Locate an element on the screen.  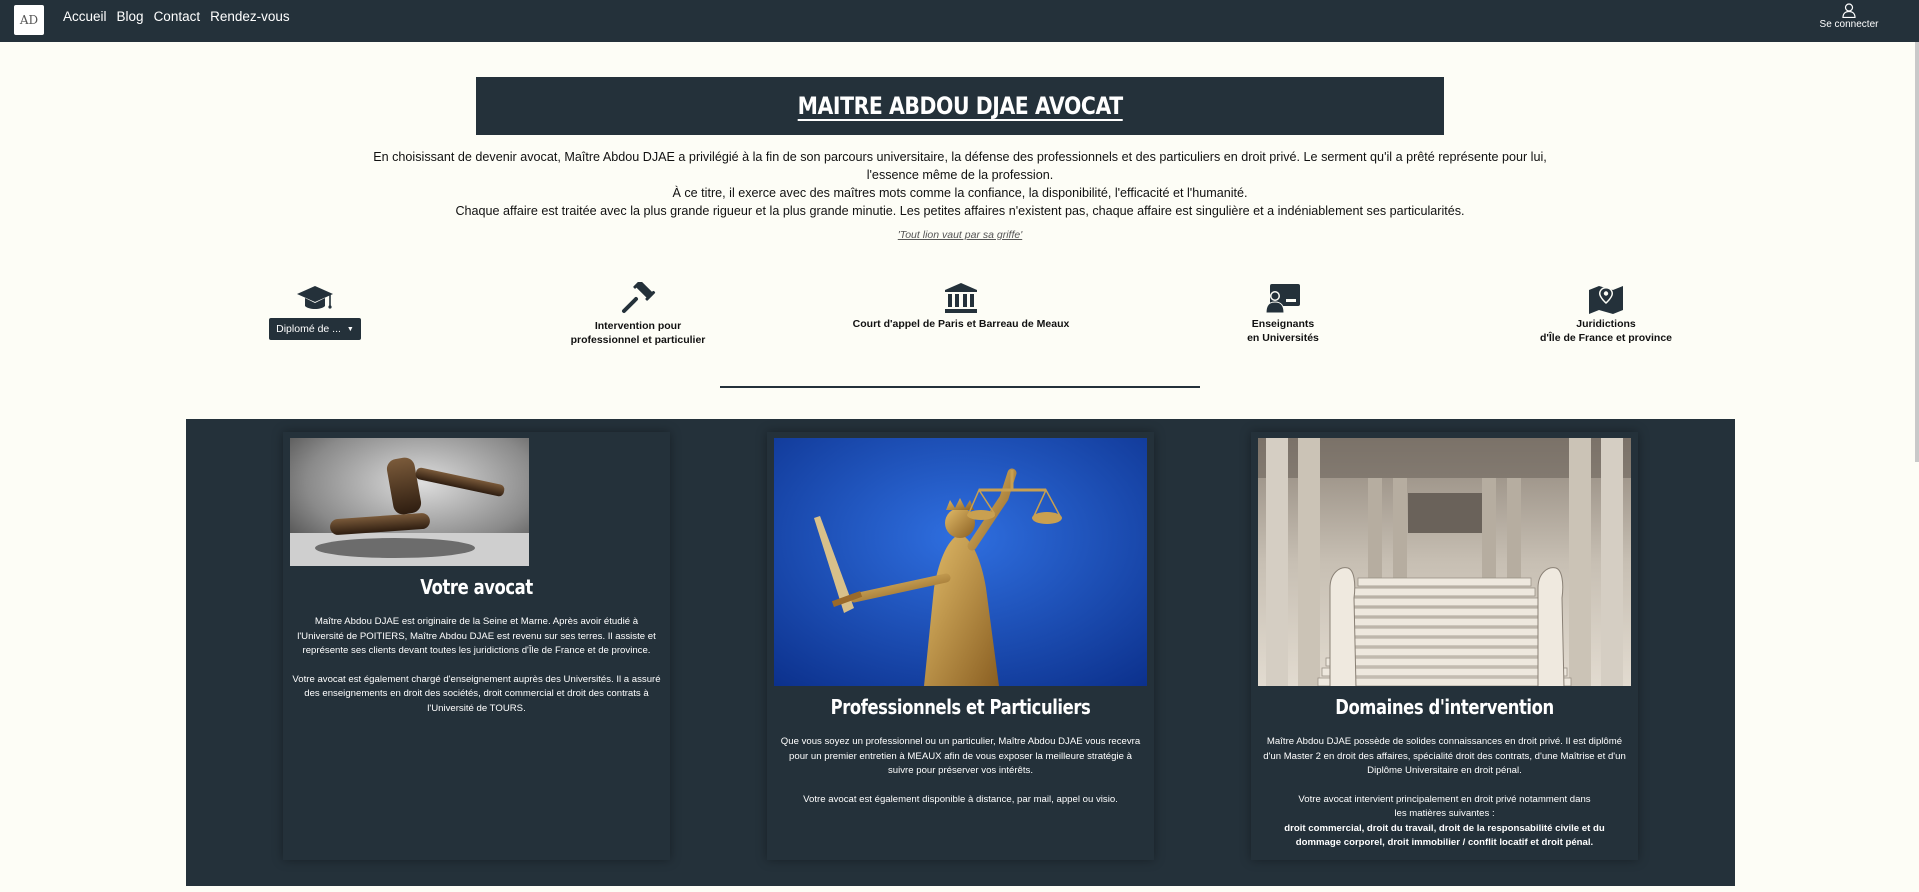
section-divider is located at coordinates (960, 387).